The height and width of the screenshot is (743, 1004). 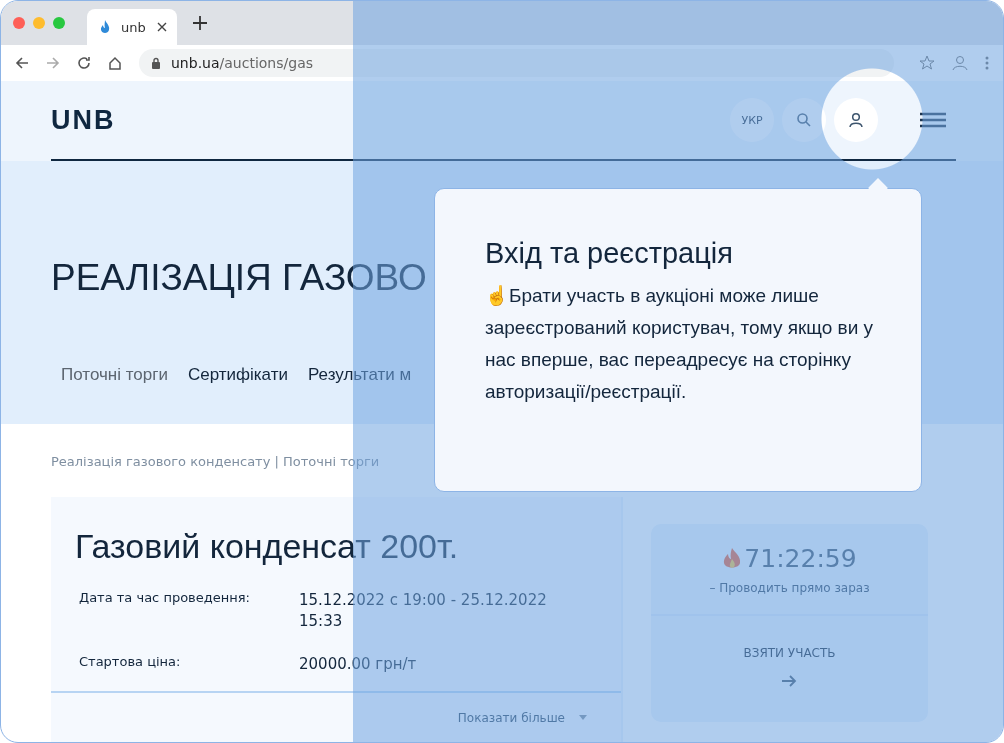 I want to click on site-logo: UNB, so click(x=83, y=120).